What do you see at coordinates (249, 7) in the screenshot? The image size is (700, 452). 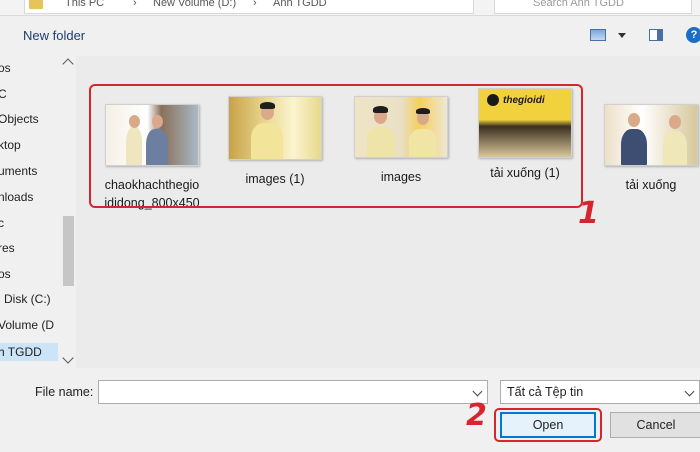 I see `address-bar: This PC › New Volume (D:) › Anh TGDD` at bounding box center [249, 7].